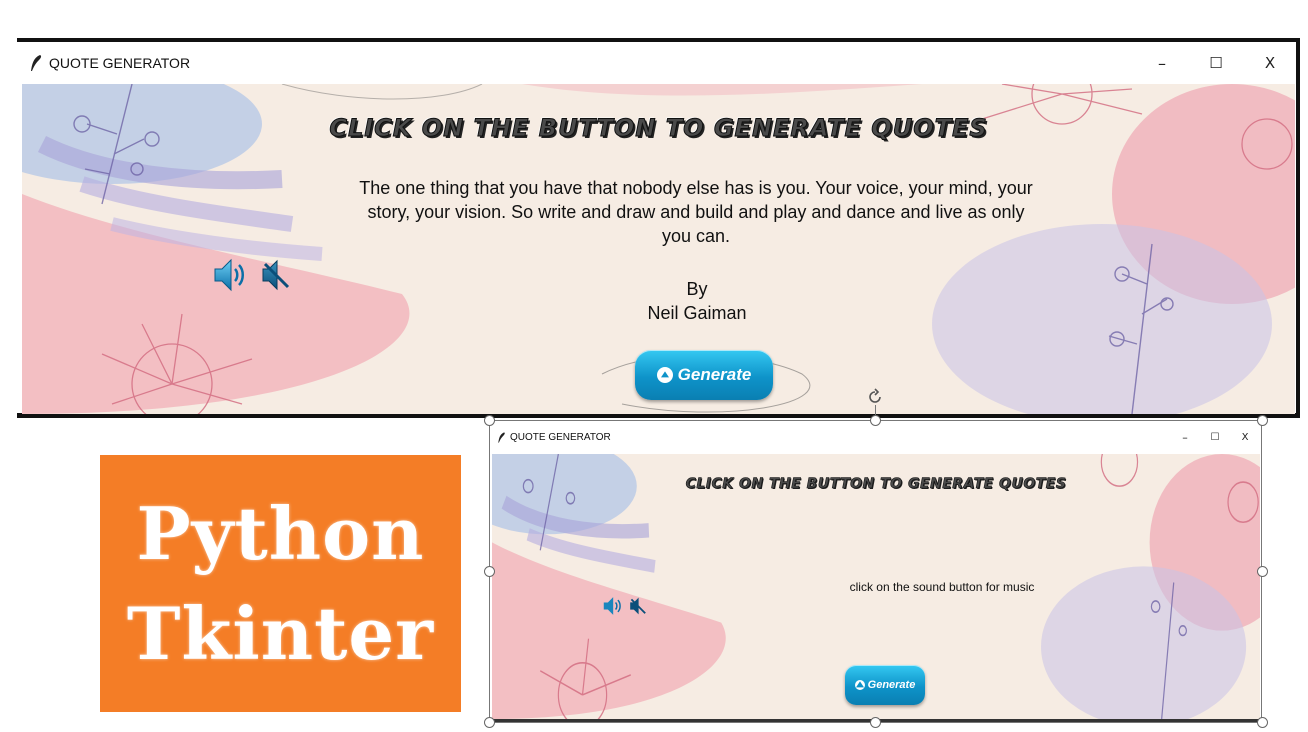 This screenshot has width=1308, height=732. What do you see at coordinates (280, 633) in the screenshot?
I see `logo-line-tkinter: Tkinter` at bounding box center [280, 633].